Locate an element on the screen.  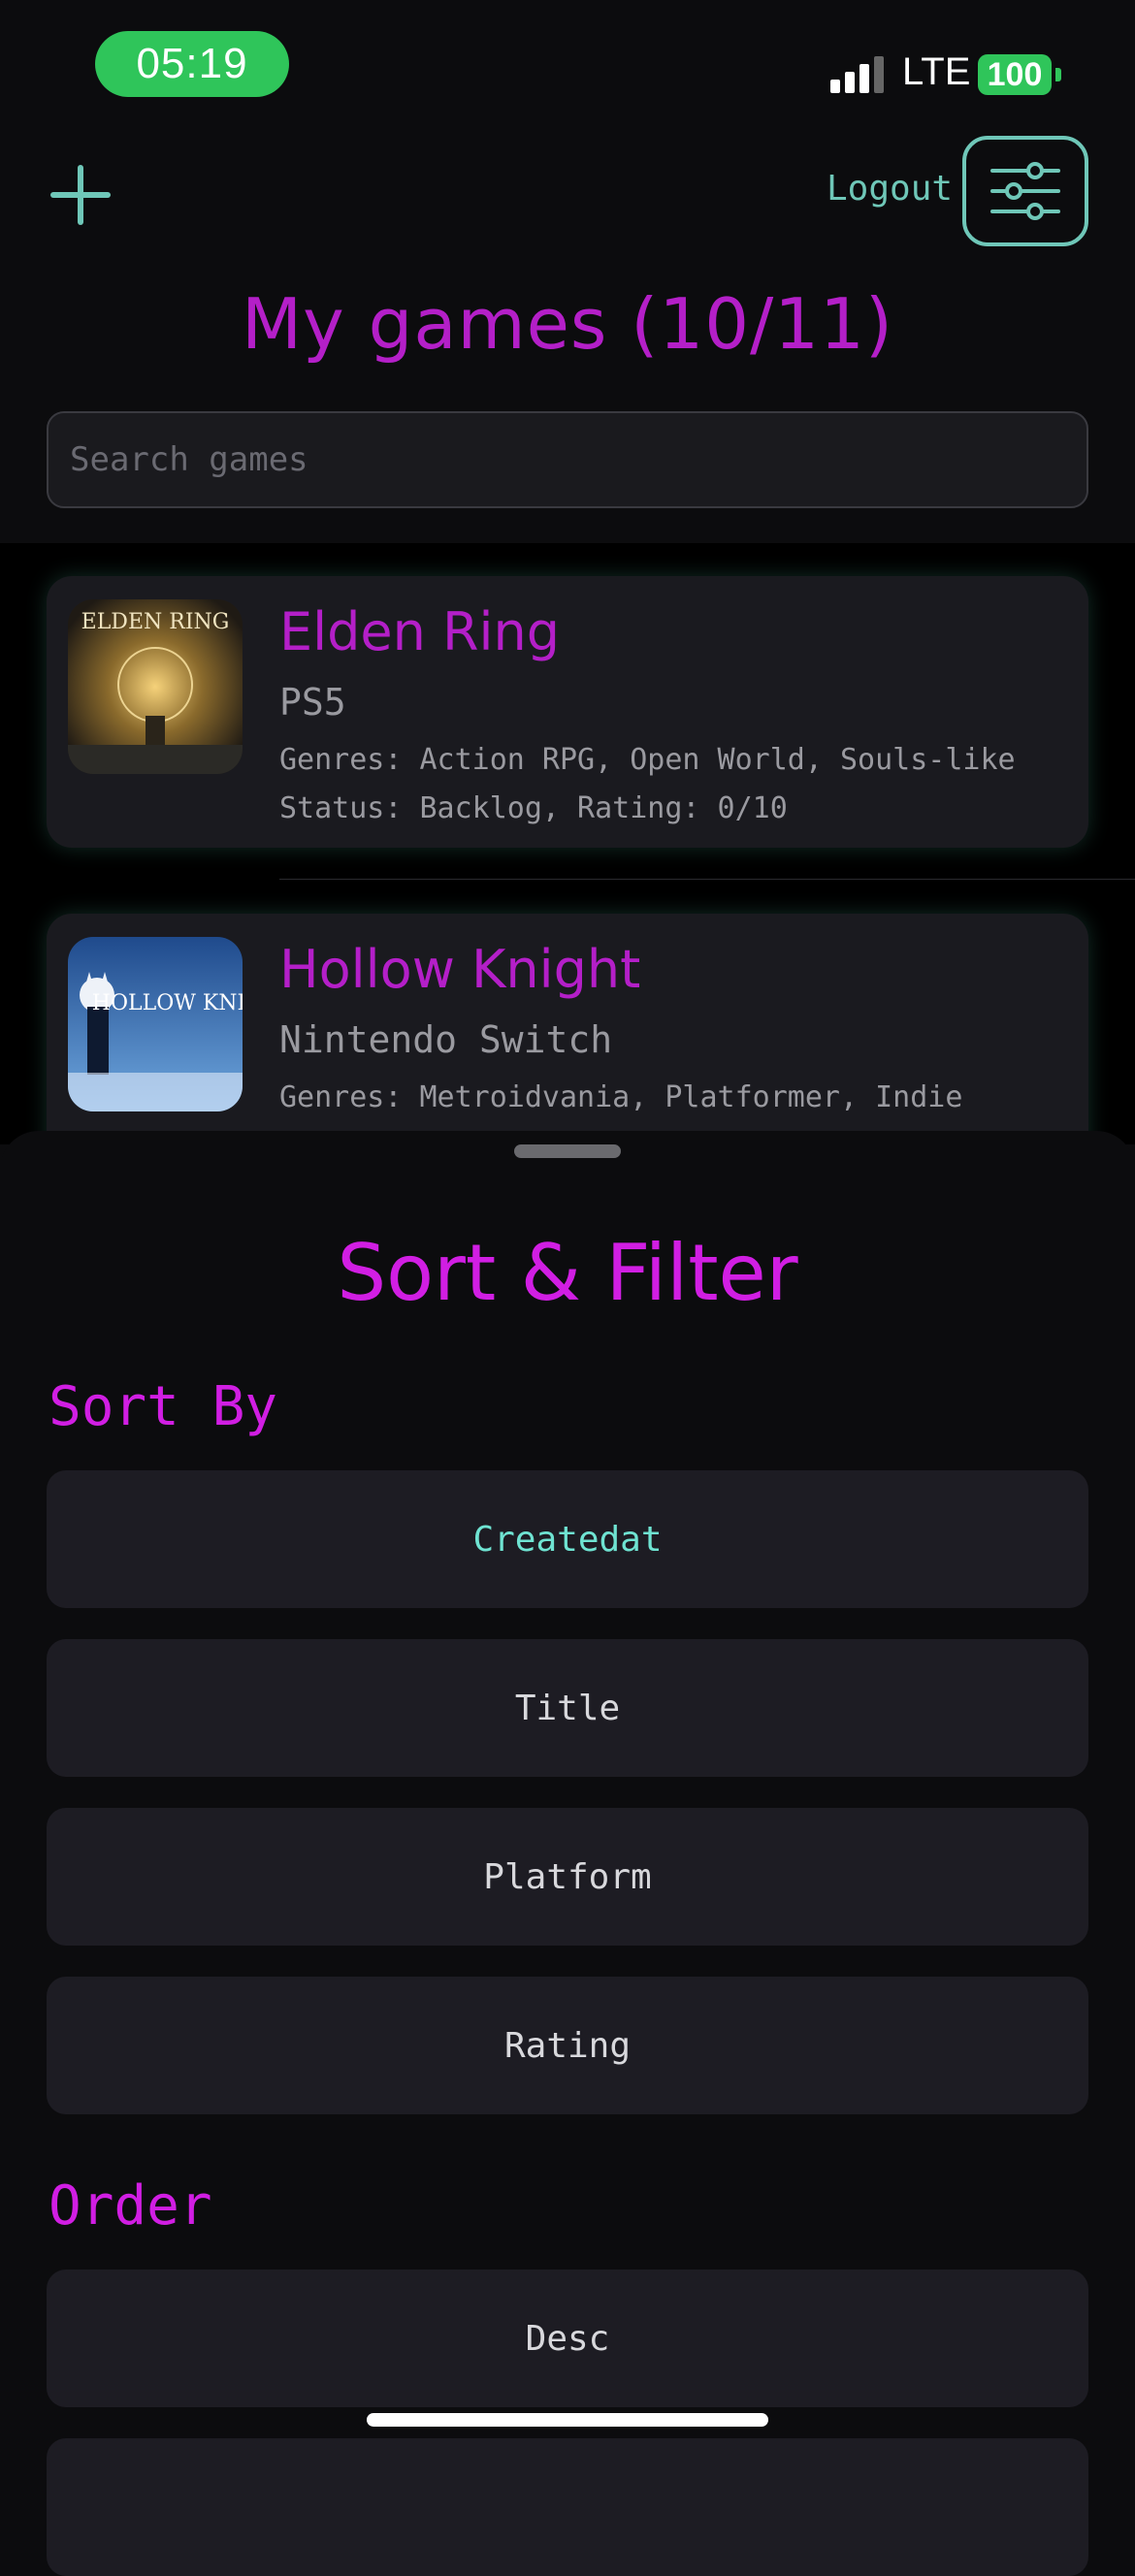
sort-option-platform: Platform is located at coordinates (567, 1877).